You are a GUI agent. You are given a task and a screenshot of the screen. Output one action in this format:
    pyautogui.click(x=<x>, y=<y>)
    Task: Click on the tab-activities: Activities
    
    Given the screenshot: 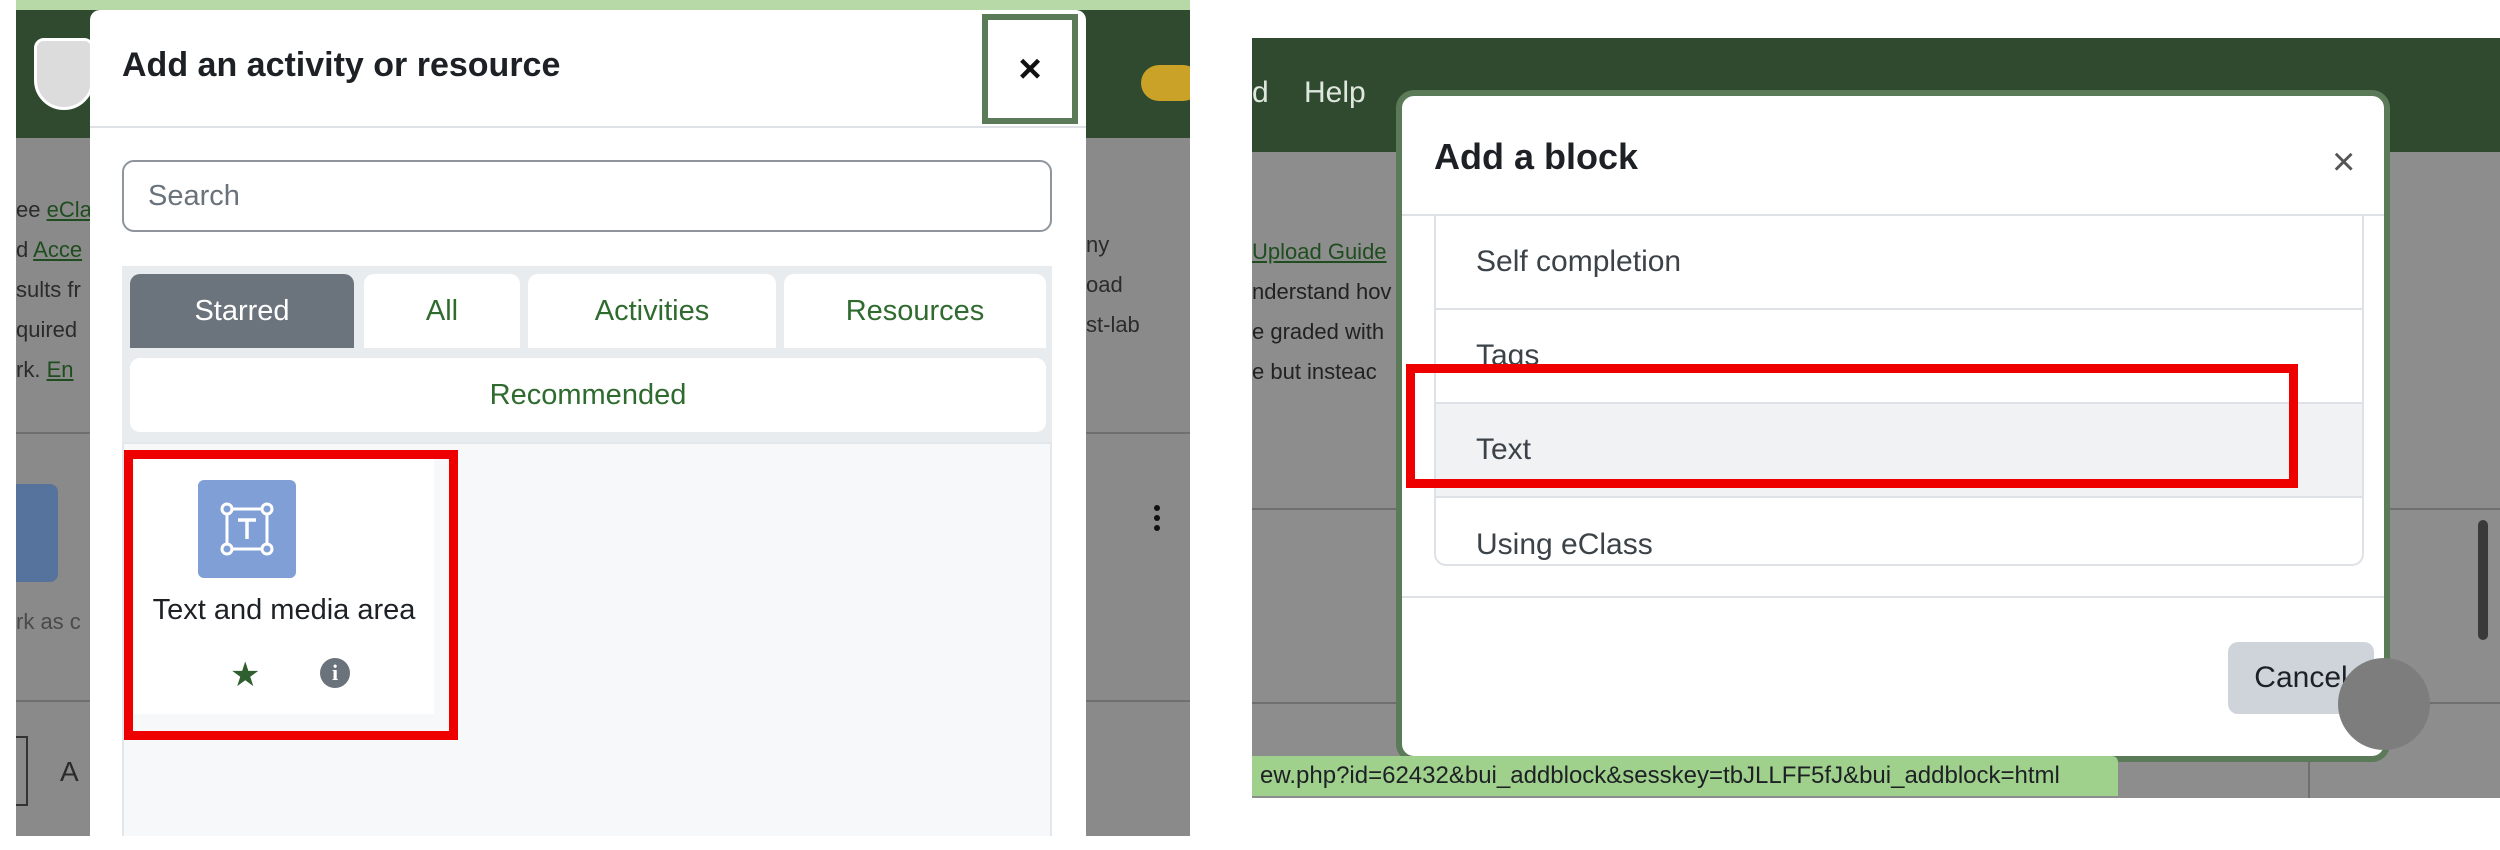 What is the action you would take?
    pyautogui.click(x=652, y=311)
    